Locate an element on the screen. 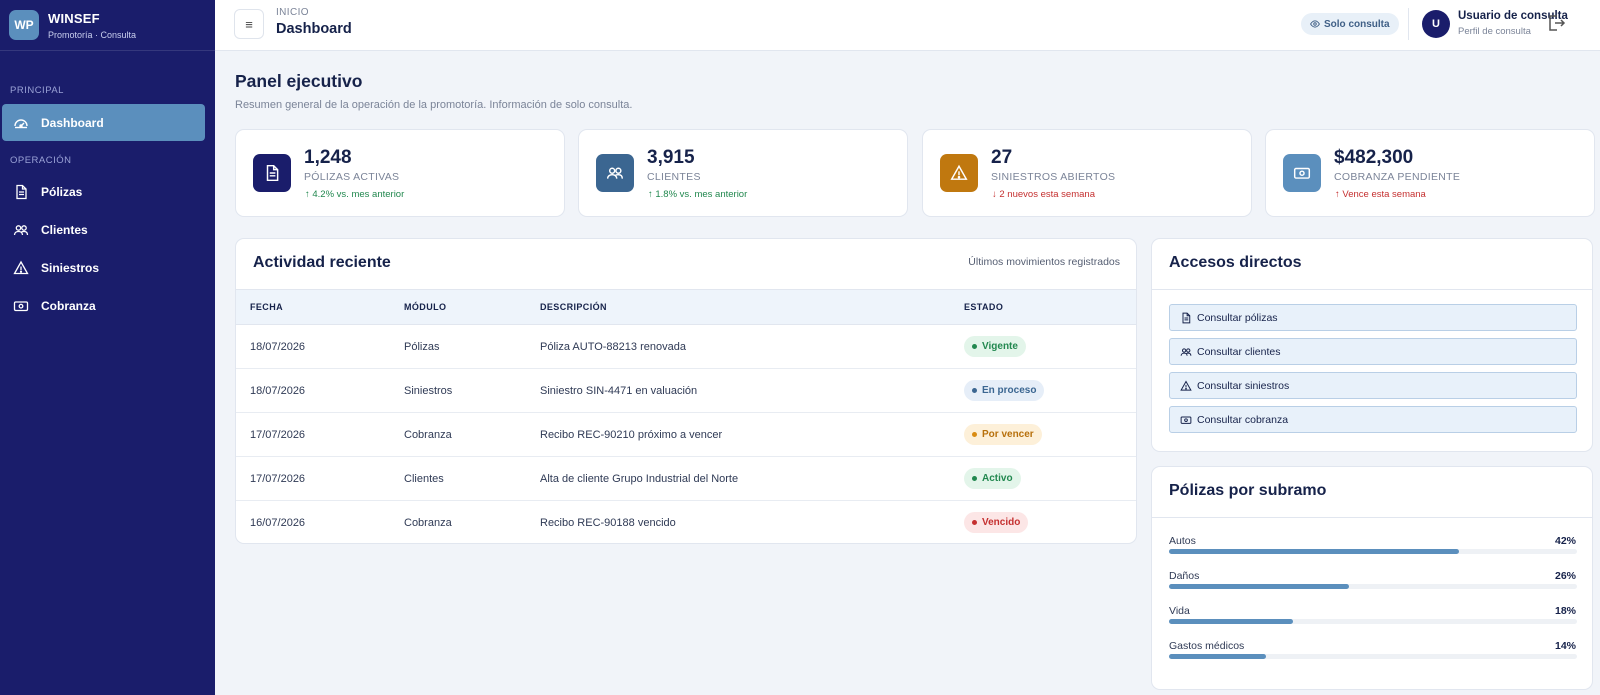 Image resolution: width=1600 pixels, height=695 pixels. quick-link-label: Consultar siniestros is located at coordinates (1243, 385).